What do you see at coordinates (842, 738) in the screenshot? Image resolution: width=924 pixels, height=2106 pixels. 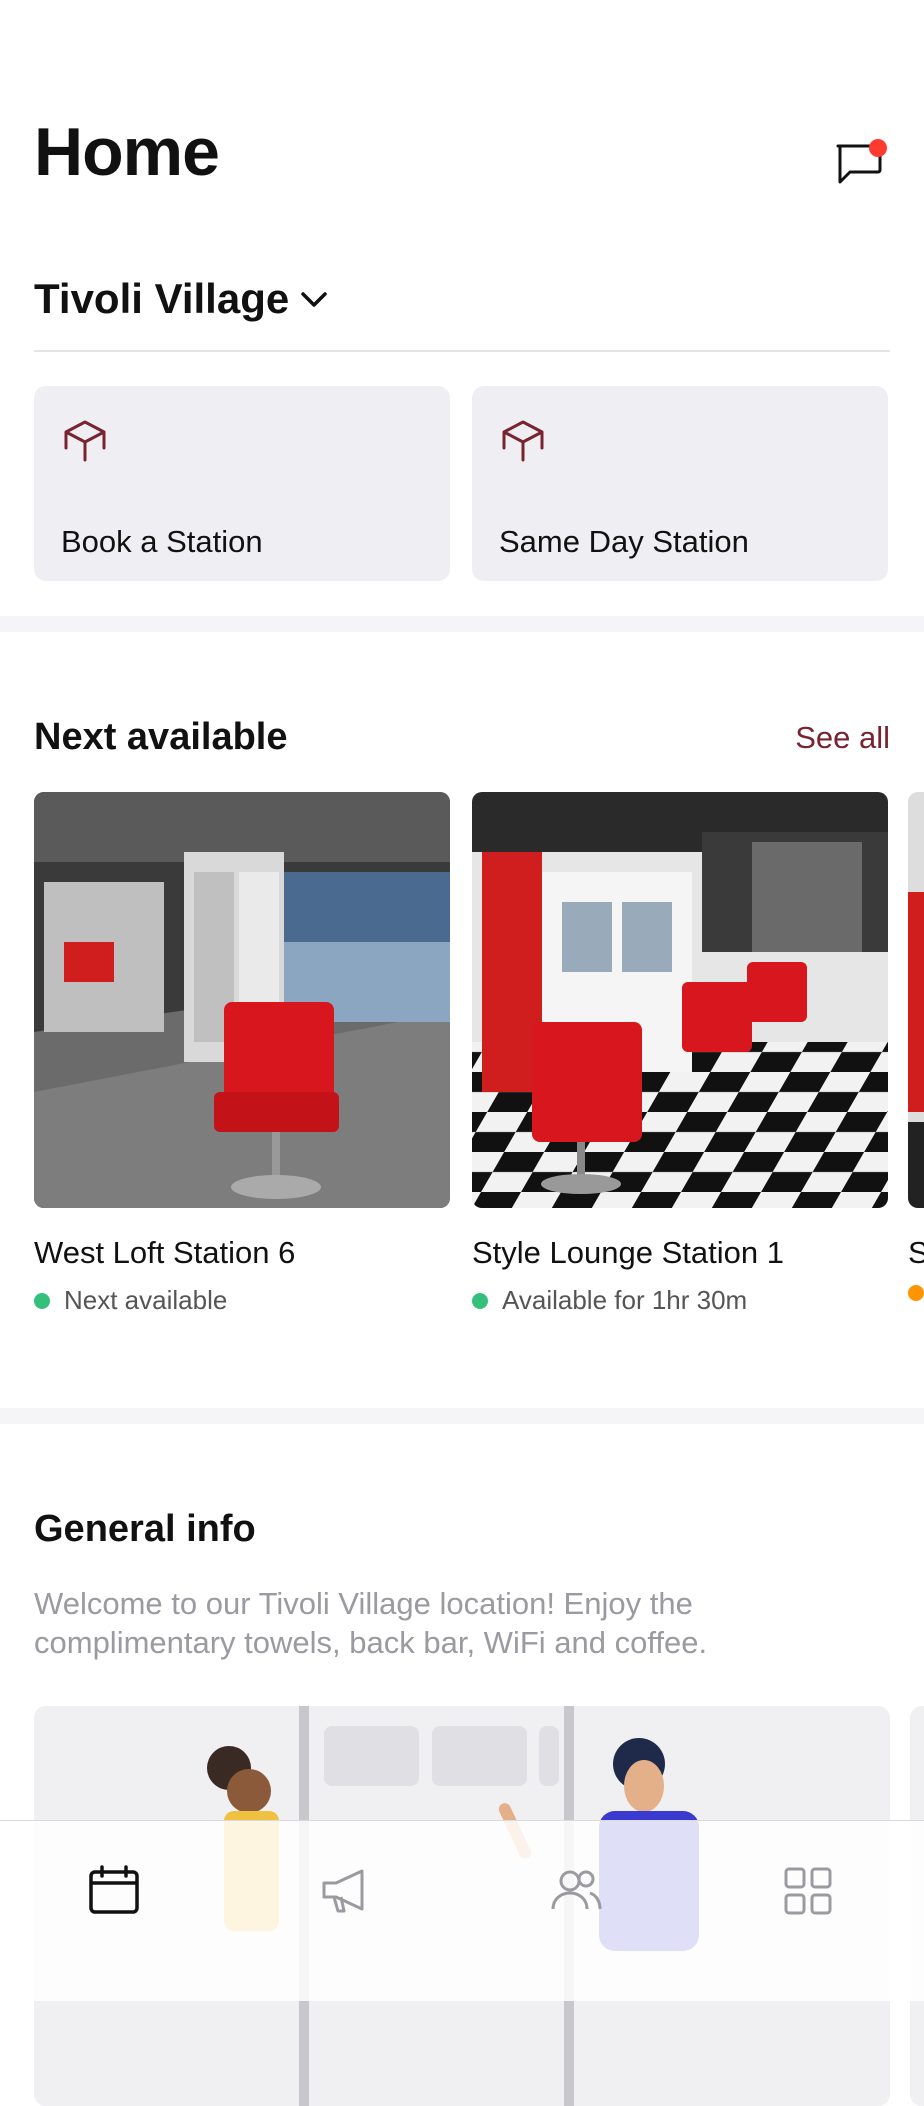 I see `see-all-link: See all` at bounding box center [842, 738].